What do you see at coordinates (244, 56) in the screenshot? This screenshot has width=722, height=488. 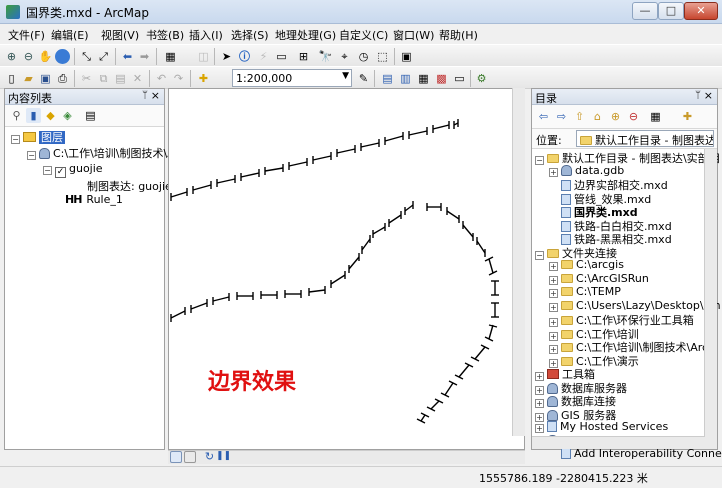 I see `identify-icon: ⓘ` at bounding box center [244, 56].